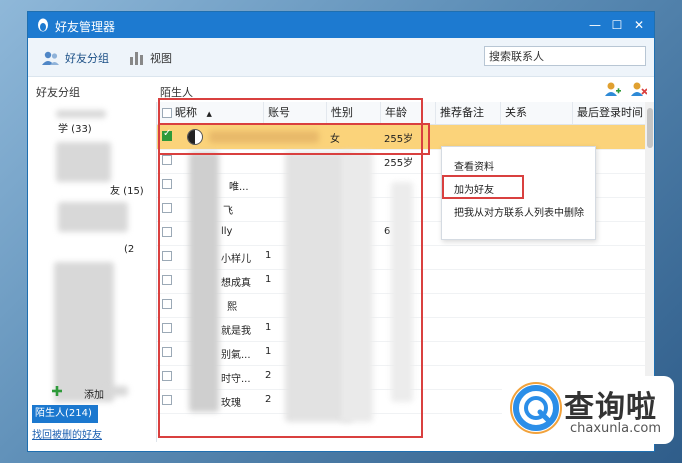  Describe the element at coordinates (518, 193) in the screenshot. I see `context-menu: 查看资料 加为好友 把我从对方联系人列表中删除` at that location.